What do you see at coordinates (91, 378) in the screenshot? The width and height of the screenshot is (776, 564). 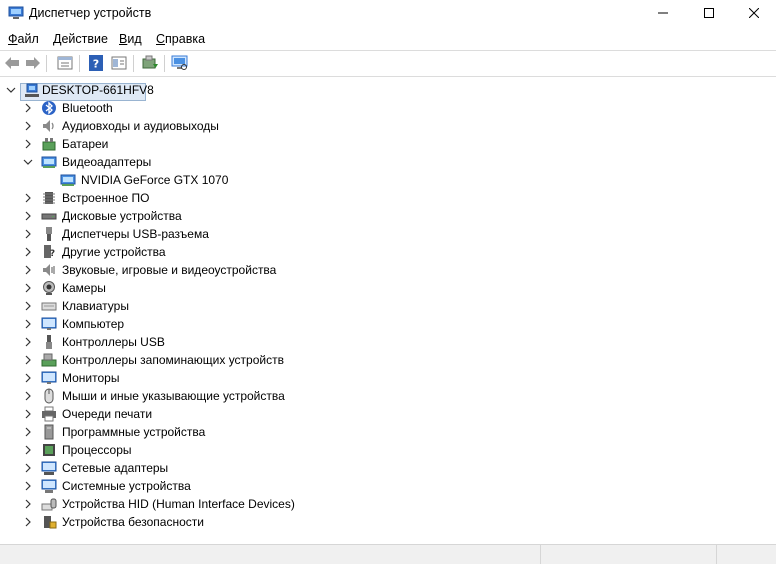 I see `tree-item-label: Мониторы` at bounding box center [91, 378].